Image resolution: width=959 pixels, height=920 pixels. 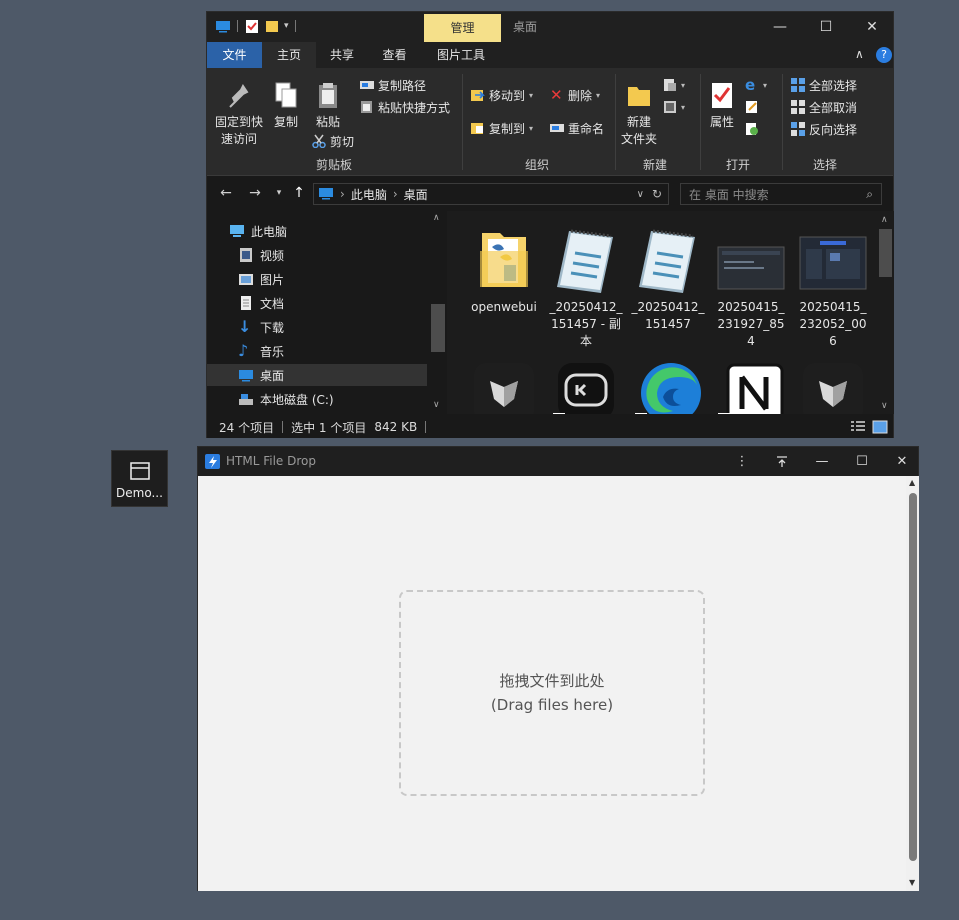 I want to click on drop-zone-label-cn: 拖拽文件到此处, so click(x=552, y=681).